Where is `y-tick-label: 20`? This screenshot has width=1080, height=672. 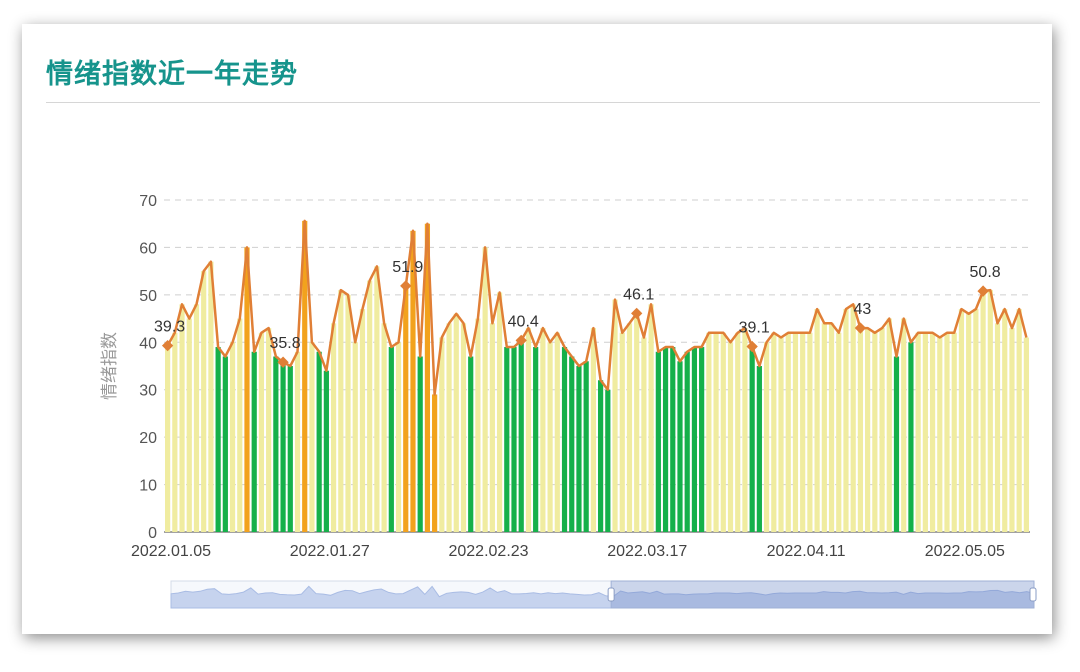
y-tick-label: 20 is located at coordinates (148, 438).